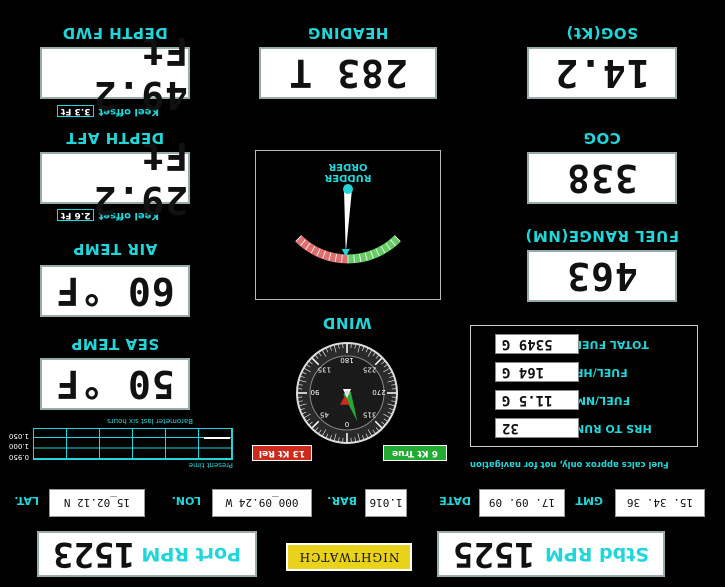 The height and width of the screenshot is (587, 725). I want to click on rudder-hub, so click(348, 189).